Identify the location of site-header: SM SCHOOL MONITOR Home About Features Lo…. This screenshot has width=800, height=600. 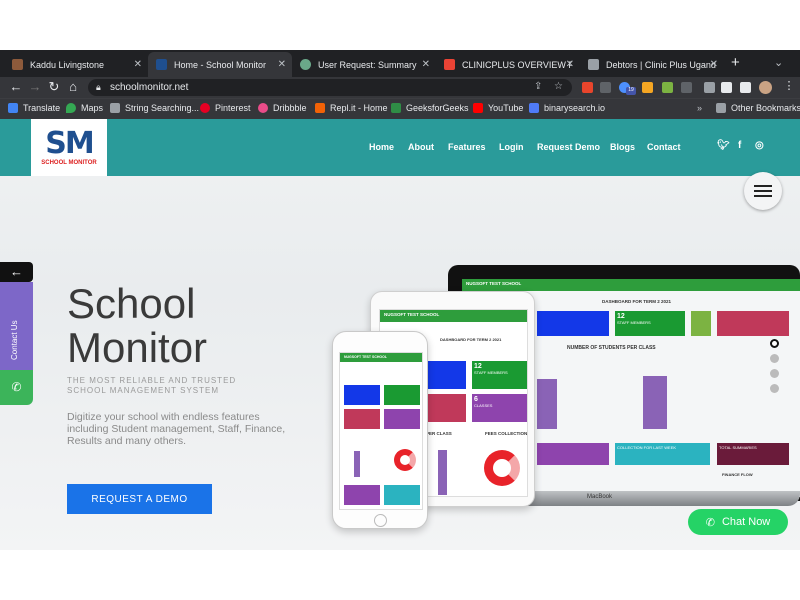
(400, 147).